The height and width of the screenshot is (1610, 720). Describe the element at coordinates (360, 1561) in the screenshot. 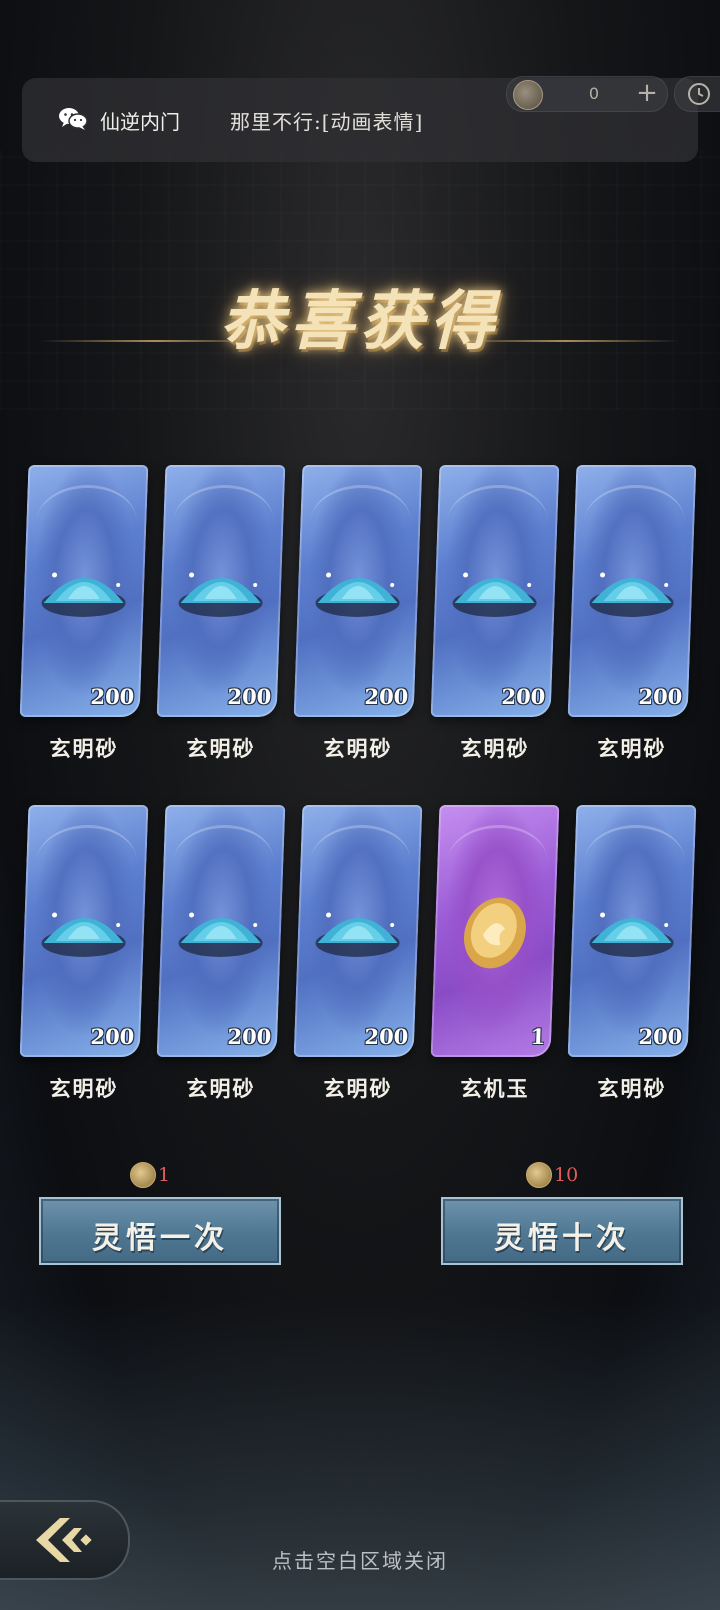

I see `close-hint: 点击空白区域关闭` at that location.